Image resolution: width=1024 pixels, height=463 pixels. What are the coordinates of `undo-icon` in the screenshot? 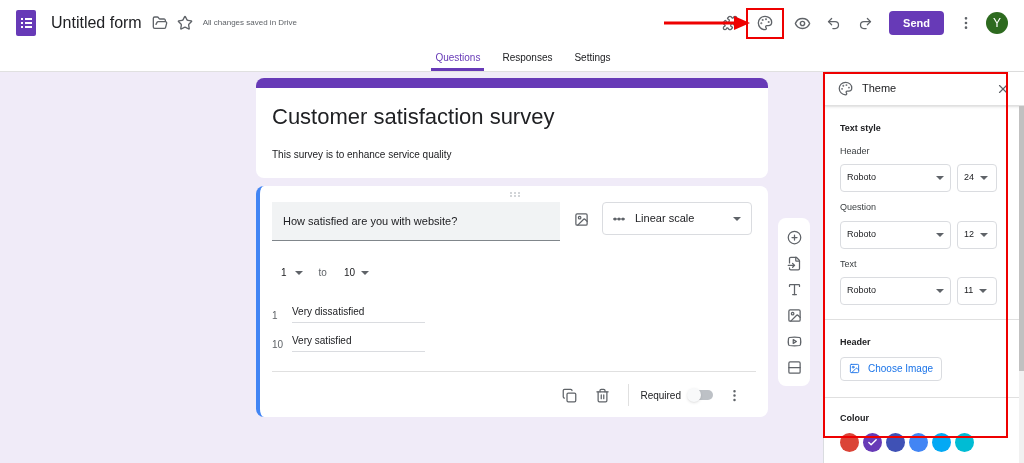 It's located at (833, 23).